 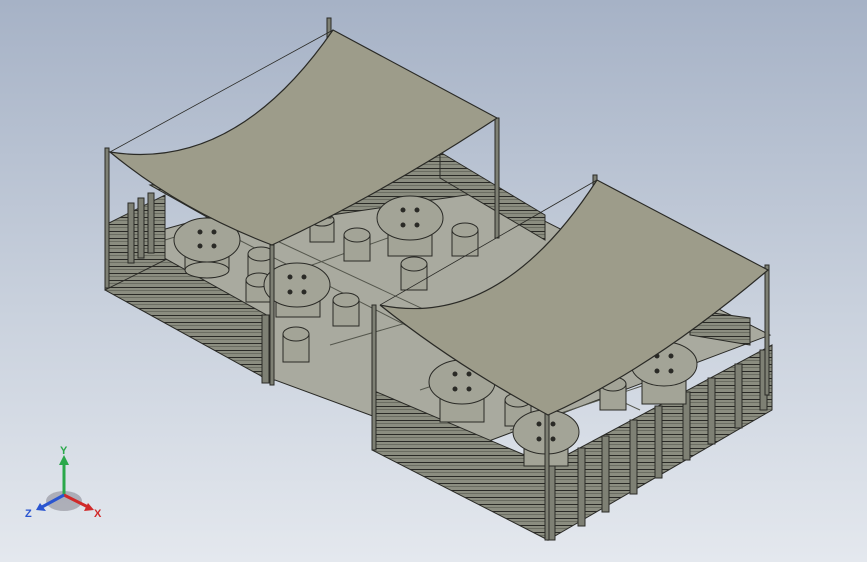 What do you see at coordinates (98, 514) in the screenshot?
I see `x-axis-label: X` at bounding box center [98, 514].